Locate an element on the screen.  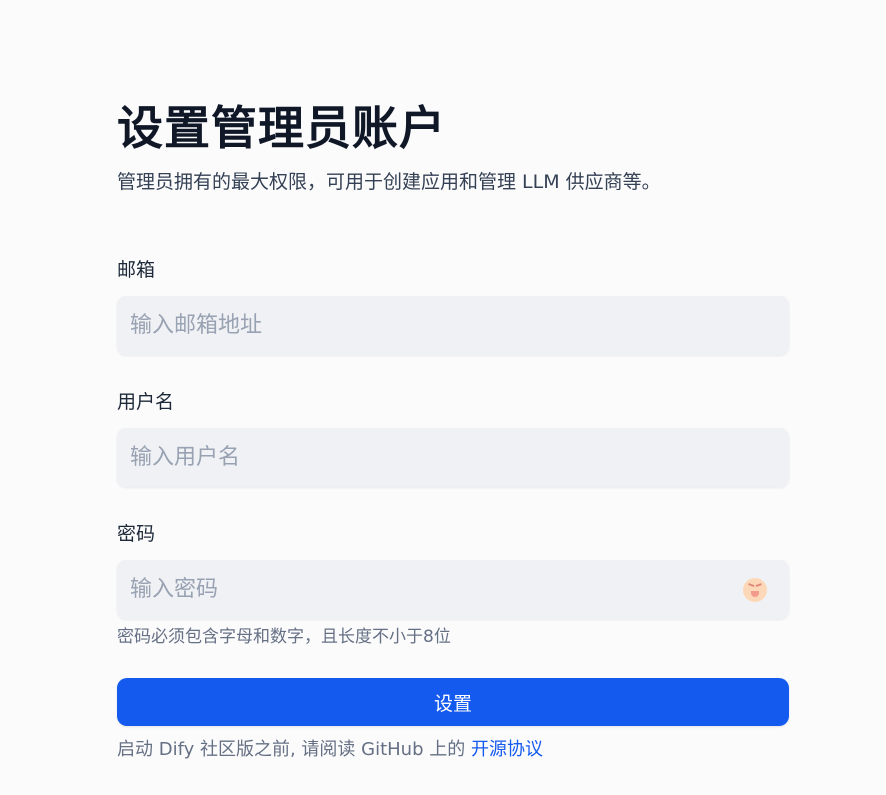
password-input is located at coordinates (453, 589).